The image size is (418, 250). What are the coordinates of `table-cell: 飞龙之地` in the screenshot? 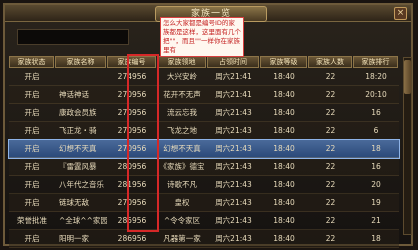 It's located at (182, 130).